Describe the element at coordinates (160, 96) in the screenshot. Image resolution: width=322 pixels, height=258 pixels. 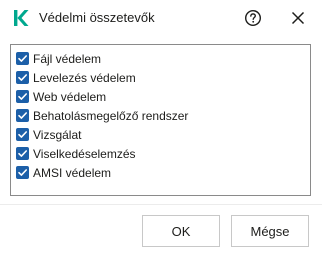
I see `list-item: Web védelem` at that location.